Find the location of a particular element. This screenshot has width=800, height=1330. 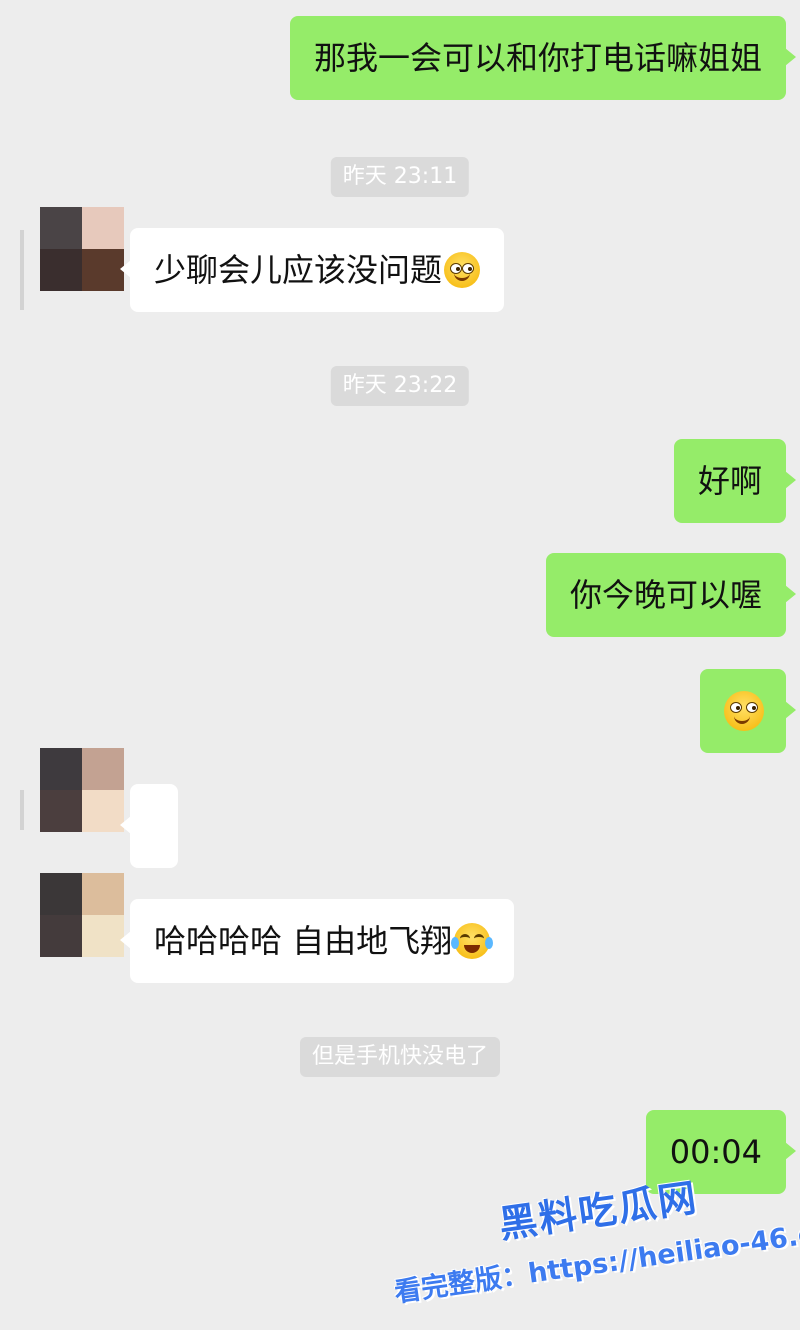

chat-bubble-received is located at coordinates (149, 826).